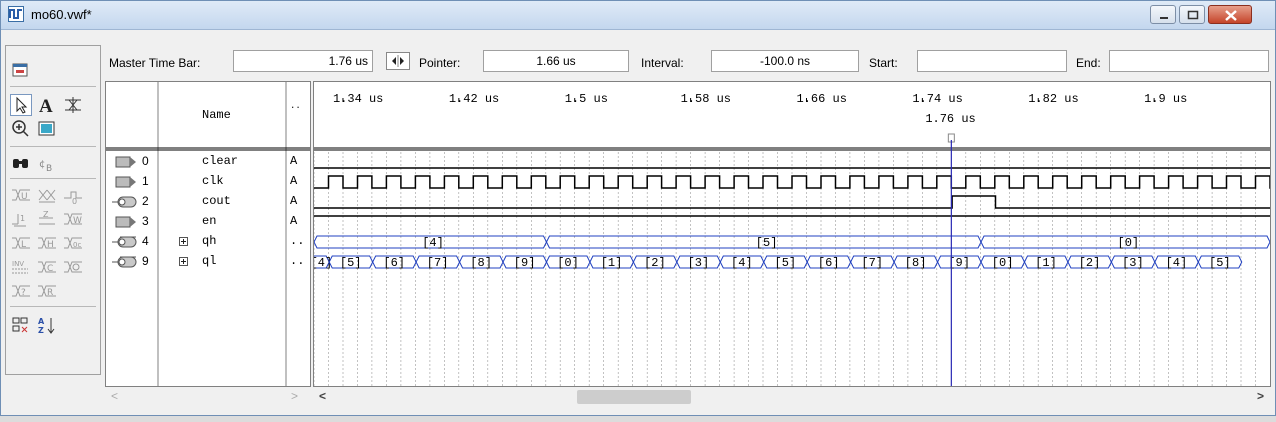  Describe the element at coordinates (47, 163) in the screenshot. I see `replace-icon: ¢ B` at that location.